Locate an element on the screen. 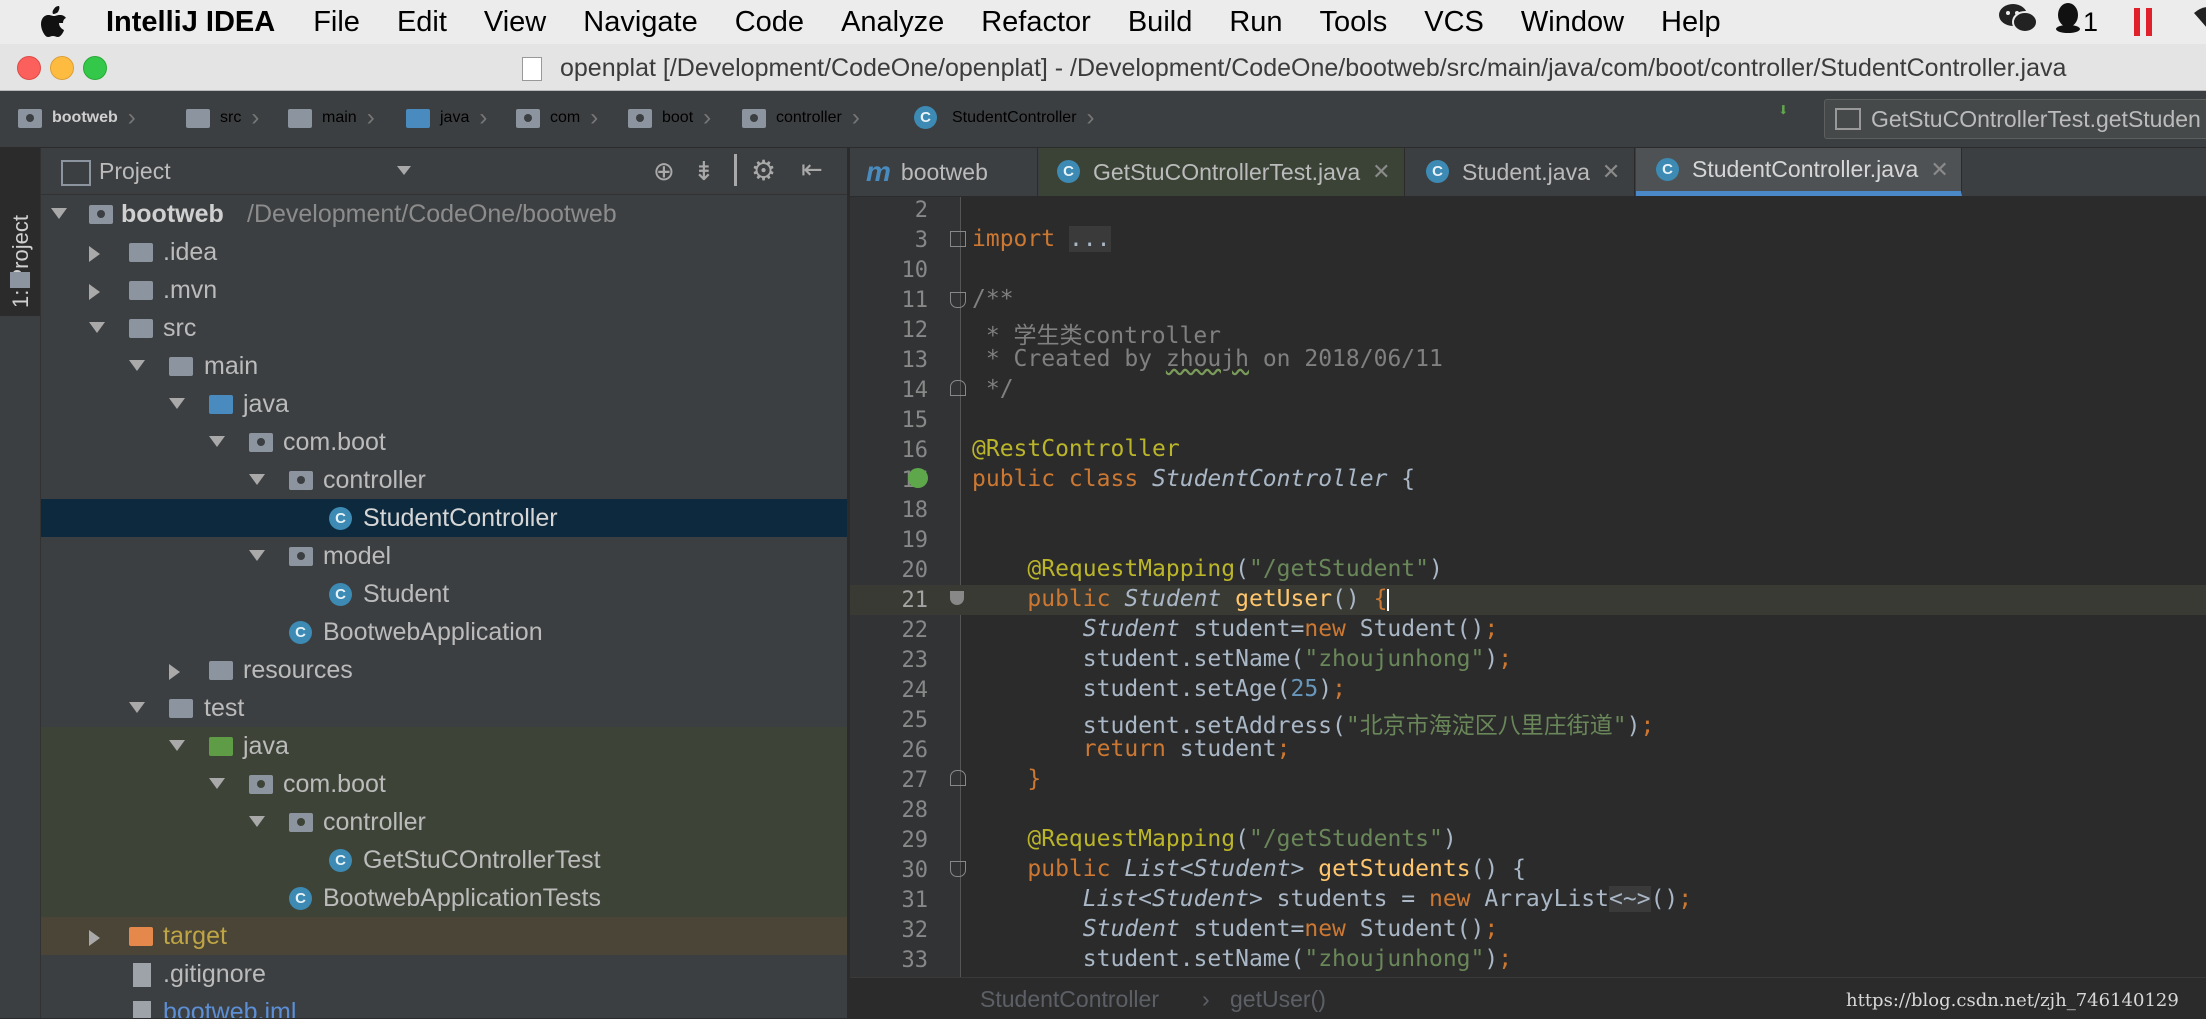 Image resolution: width=2206 pixels, height=1019 pixels. code-line-return: return student; is located at coordinates (1131, 749).